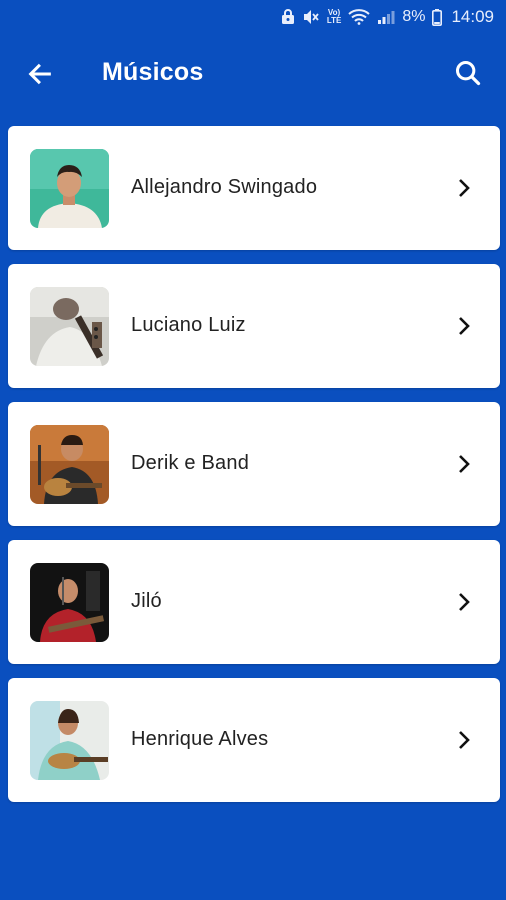 The height and width of the screenshot is (900, 506). I want to click on status-time: 14:09, so click(472, 16).